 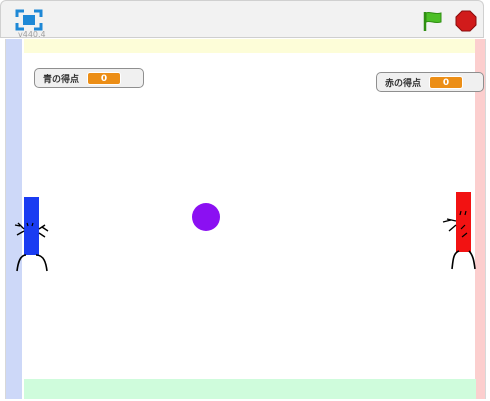 What do you see at coordinates (206, 217) in the screenshot?
I see `ball-sprite` at bounding box center [206, 217].